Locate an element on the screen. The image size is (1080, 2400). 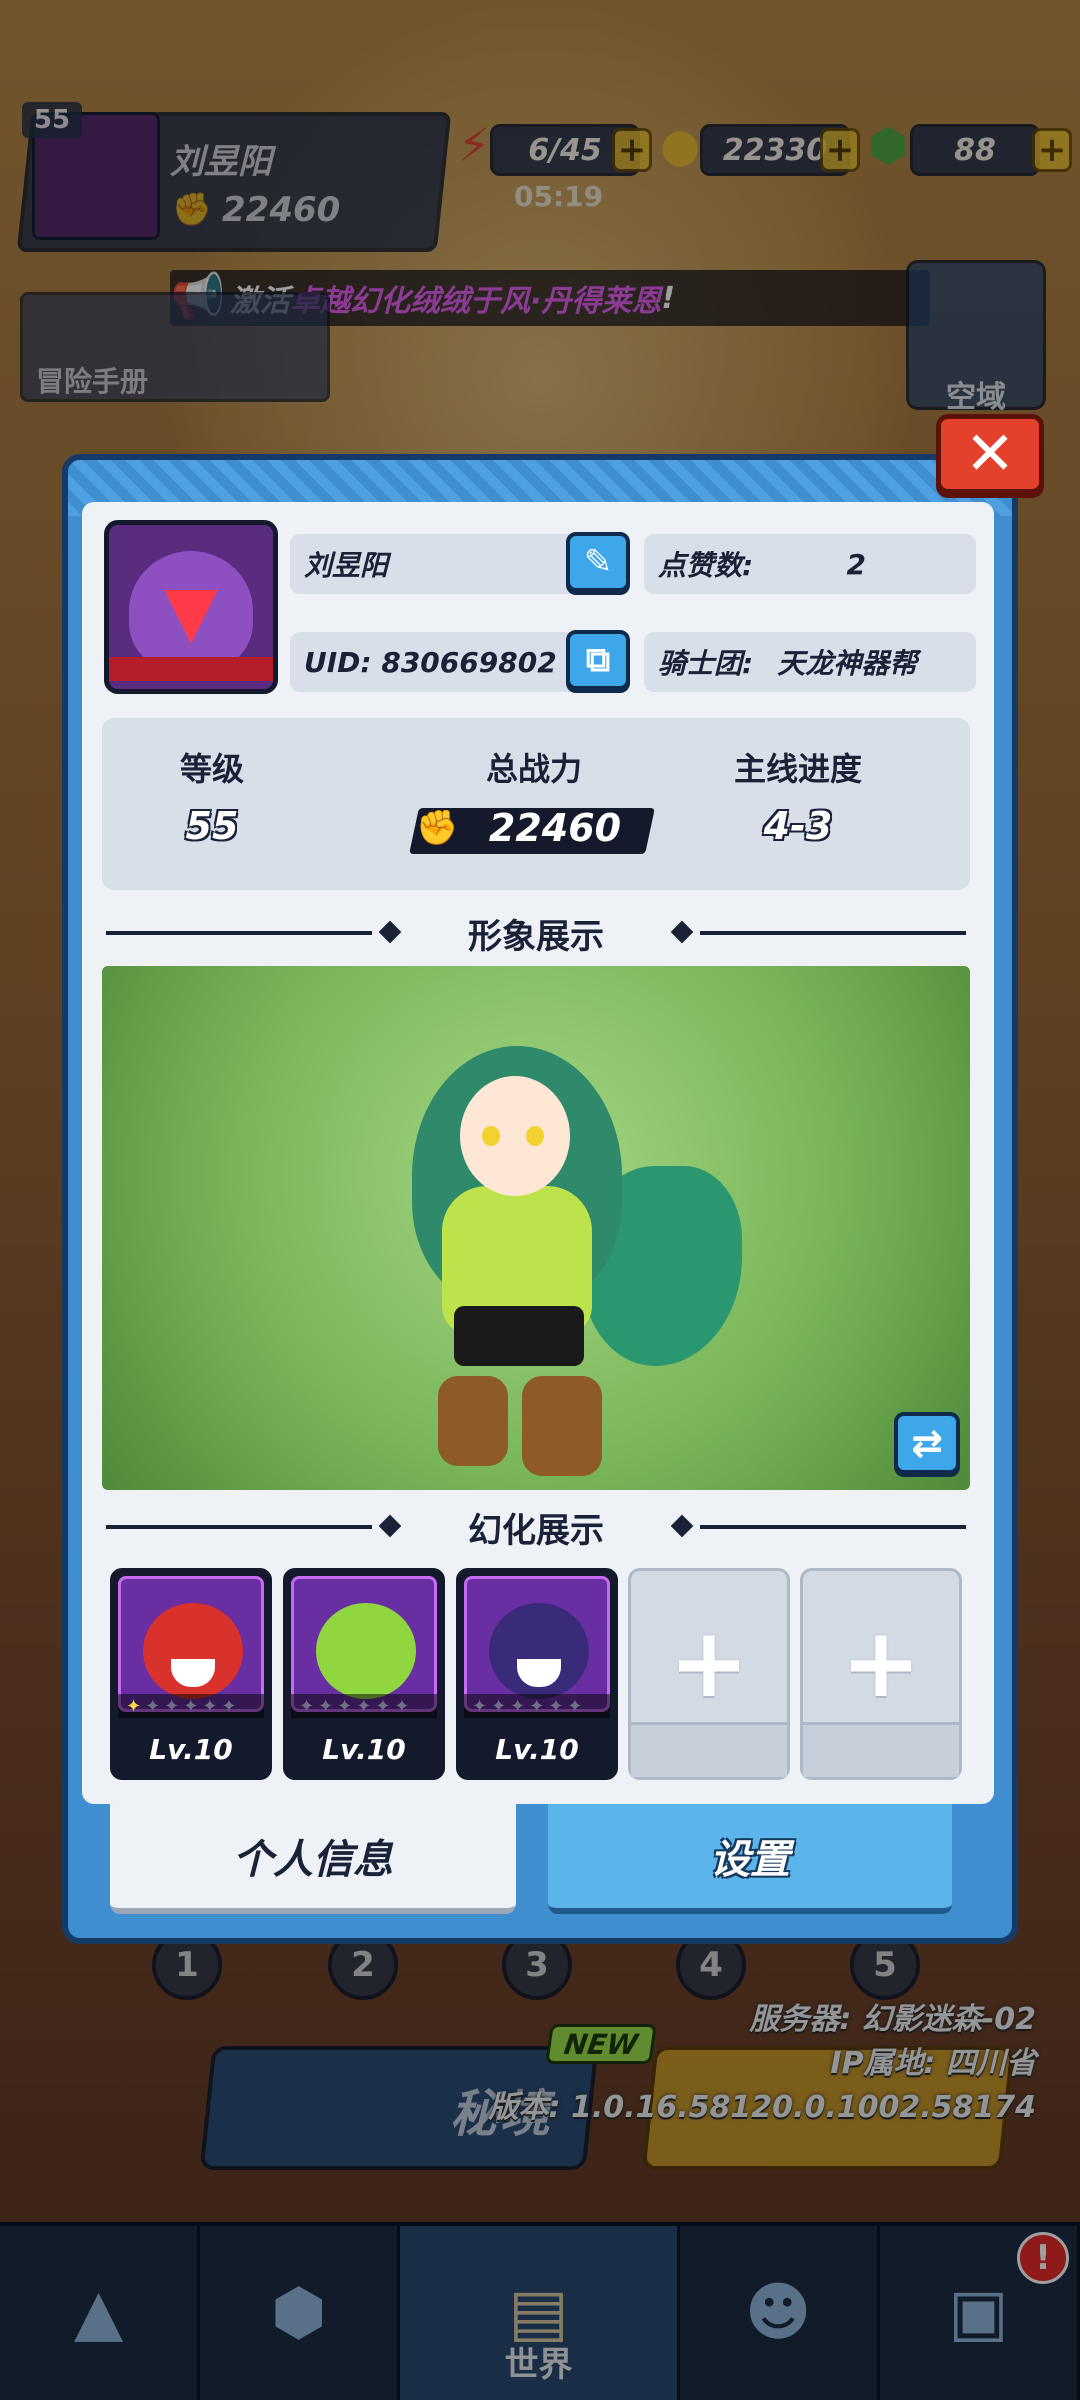
likes-value: 2 is located at coordinates (856, 564).